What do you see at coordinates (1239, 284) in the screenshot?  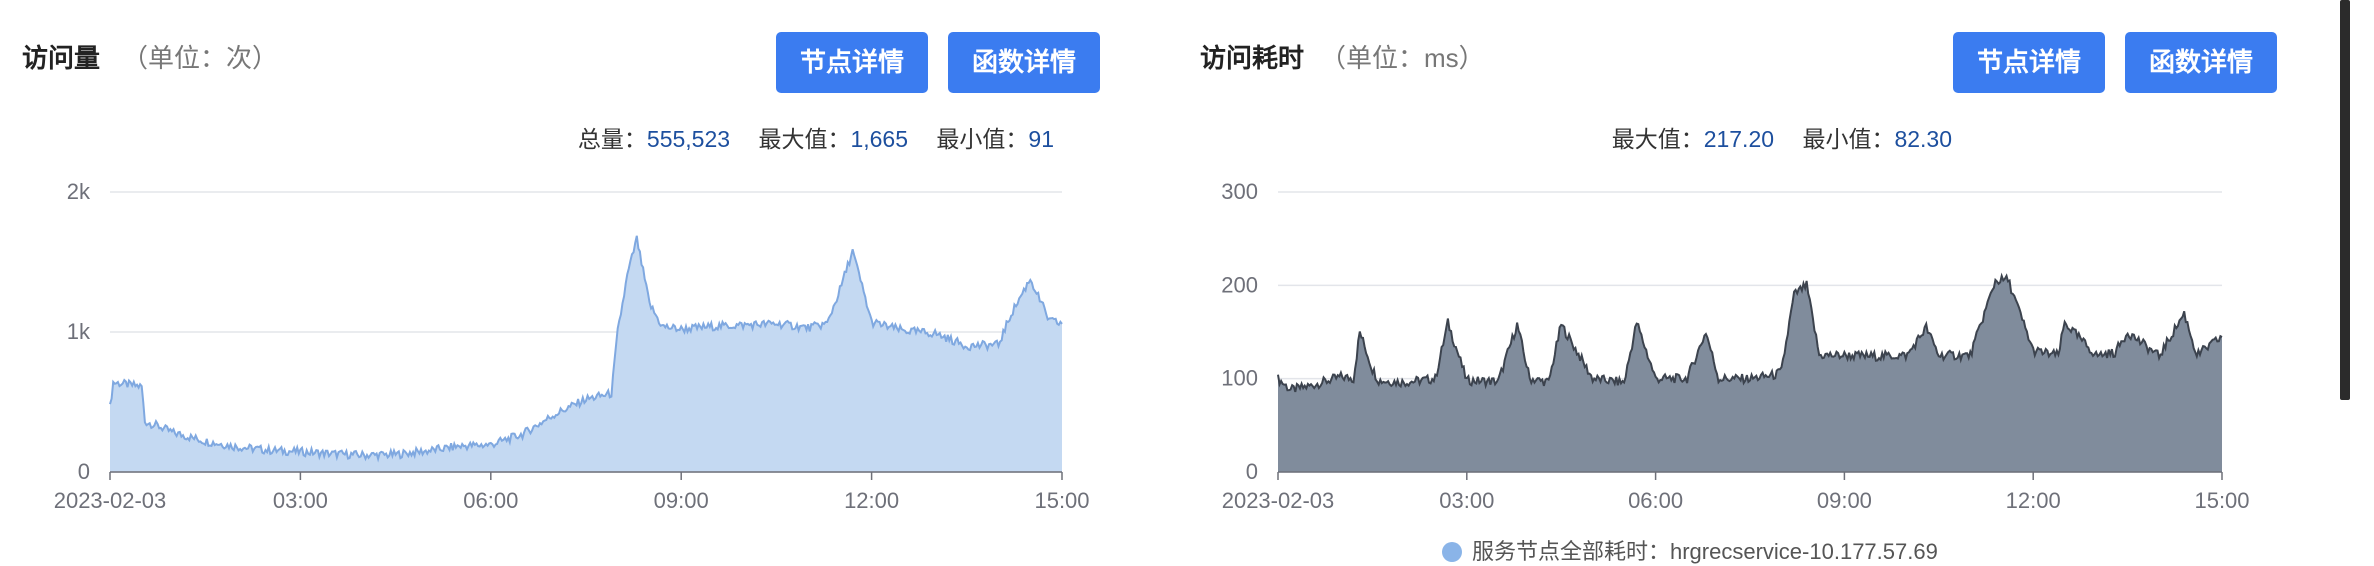 I see `y-tick-label: 200` at bounding box center [1239, 284].